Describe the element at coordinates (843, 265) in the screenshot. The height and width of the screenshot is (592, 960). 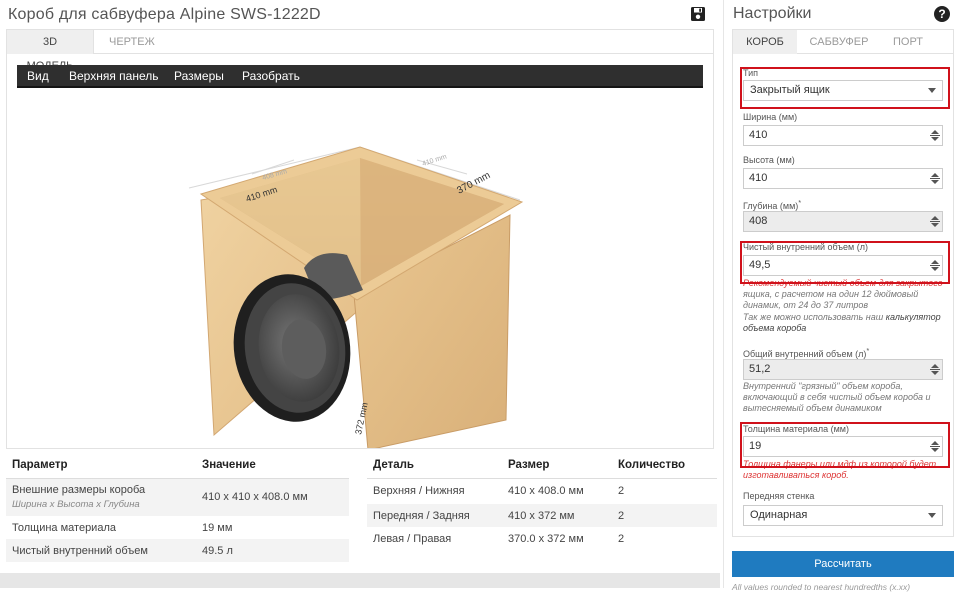
I see `net-volume-field: 49,5` at that location.